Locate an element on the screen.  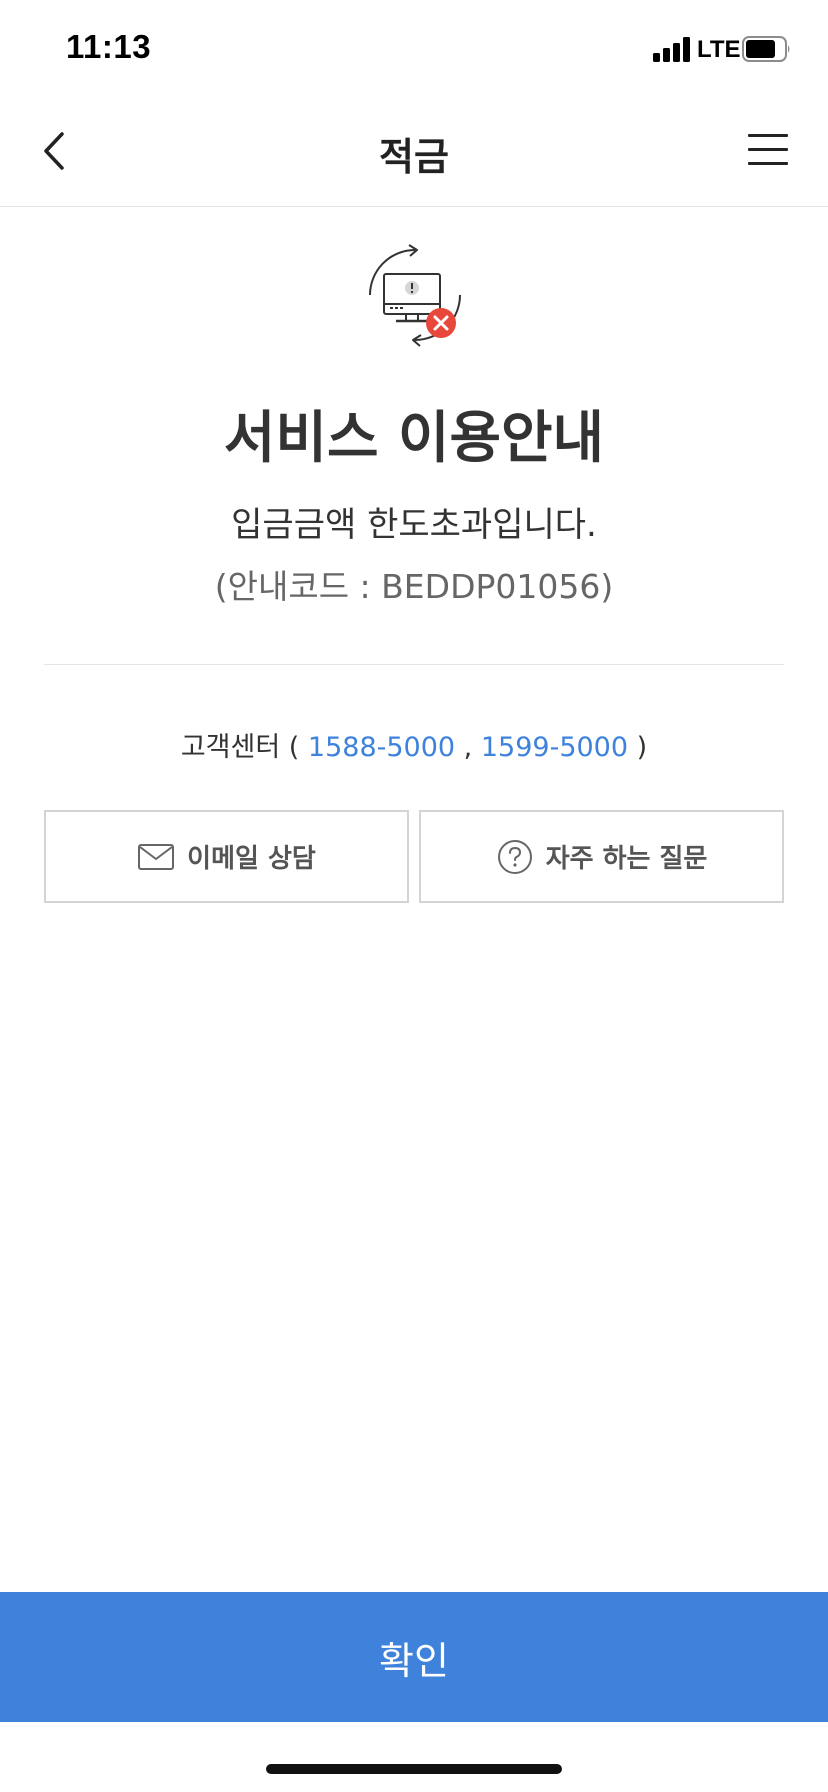
status-time: 11:13 is located at coordinates (109, 46).